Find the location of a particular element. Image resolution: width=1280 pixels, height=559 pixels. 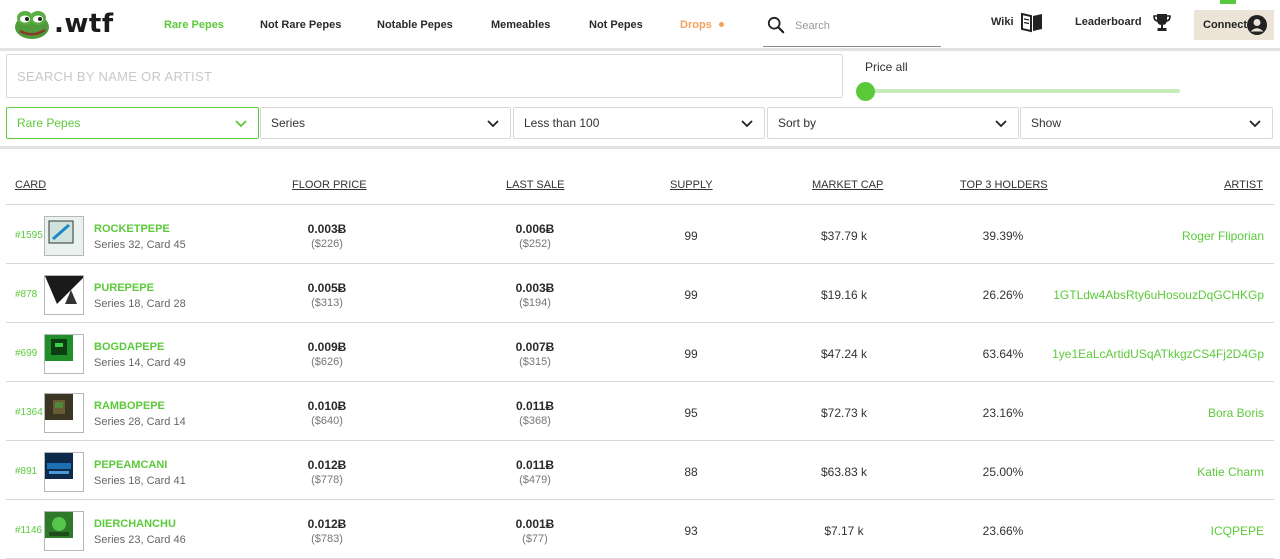

series-select: Series is located at coordinates (385, 123).